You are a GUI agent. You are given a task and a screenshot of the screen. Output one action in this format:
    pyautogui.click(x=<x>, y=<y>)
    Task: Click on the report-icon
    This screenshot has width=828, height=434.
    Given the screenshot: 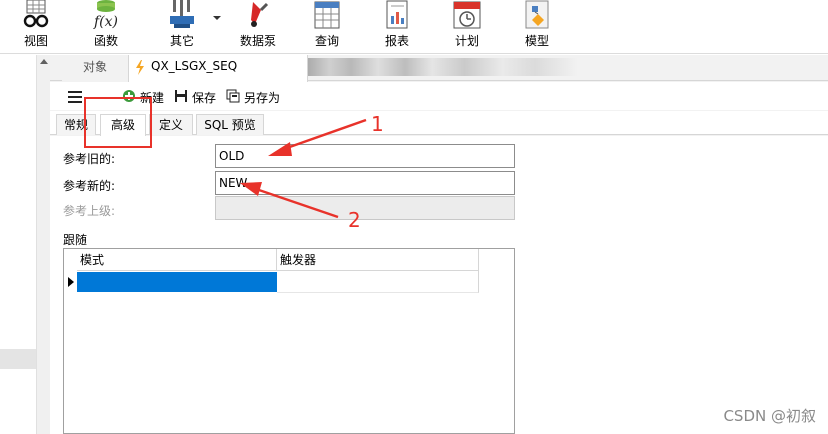 What is the action you would take?
    pyautogui.click(x=397, y=14)
    